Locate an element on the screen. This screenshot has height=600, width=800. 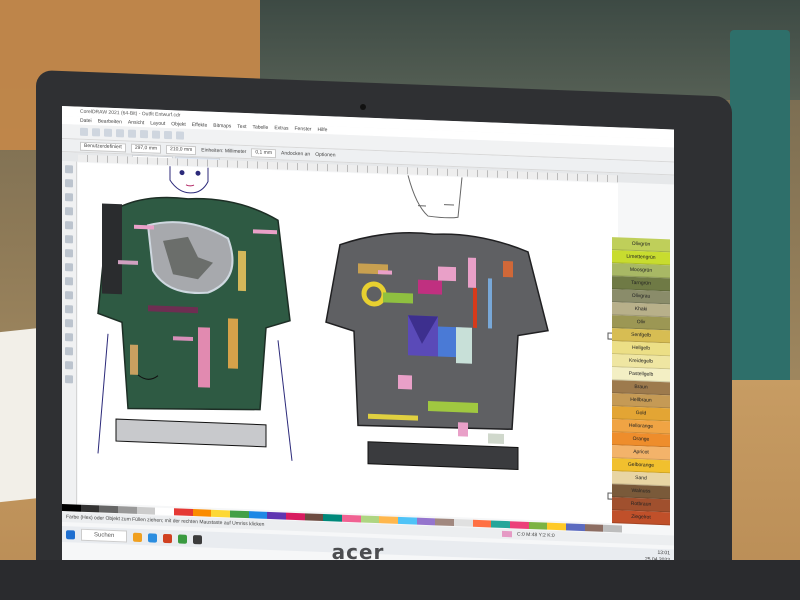
file-explorer-icon is located at coordinates (138, 537).